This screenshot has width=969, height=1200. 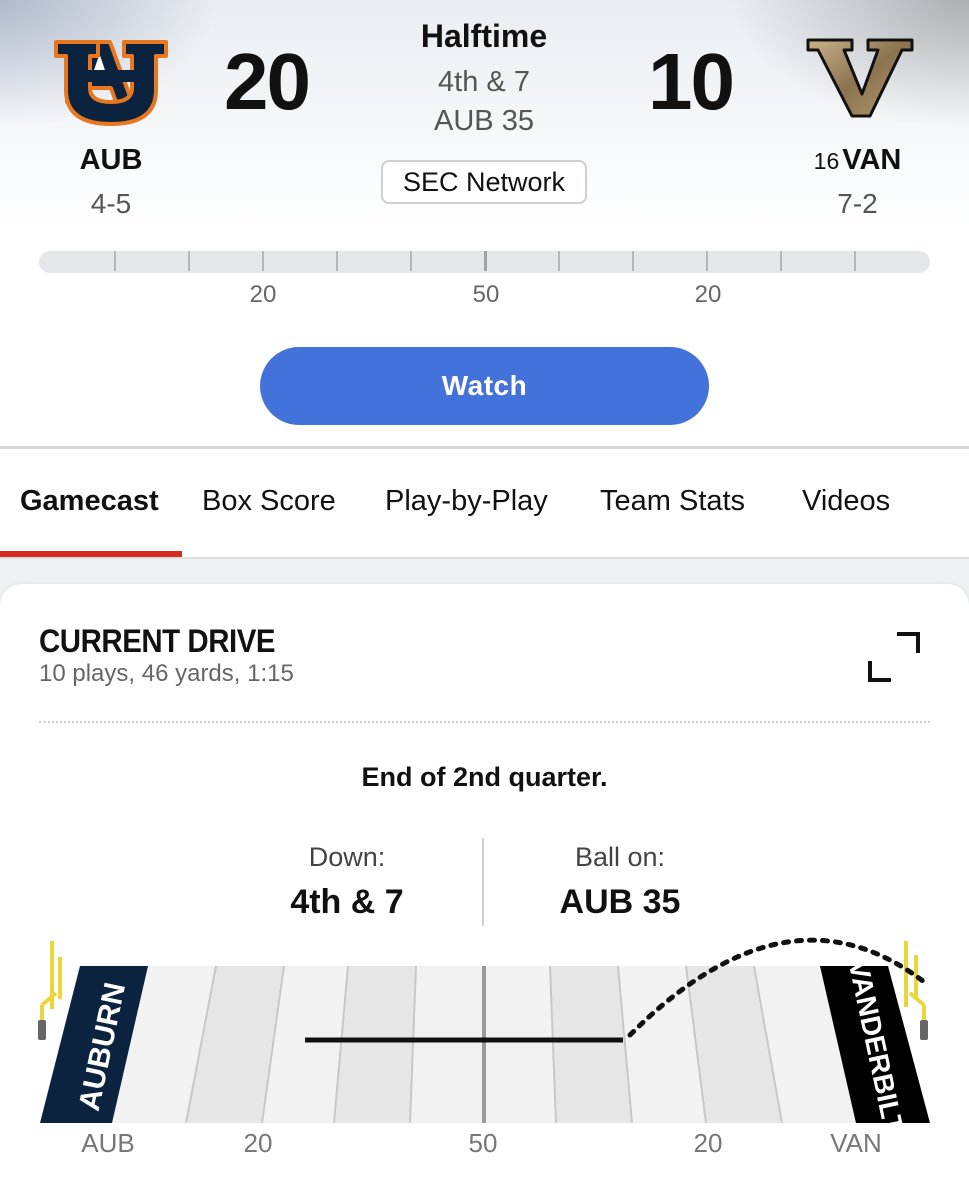 What do you see at coordinates (856, 1143) in the screenshot?
I see `field-label: VAN` at bounding box center [856, 1143].